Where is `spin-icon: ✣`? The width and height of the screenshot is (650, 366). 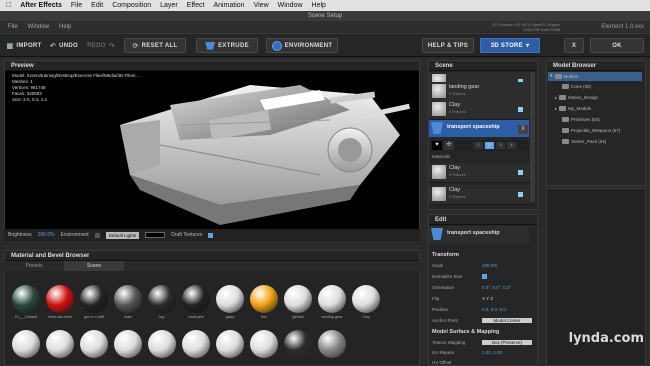
spin-icon: ✣ is located at coordinates (449, 145).